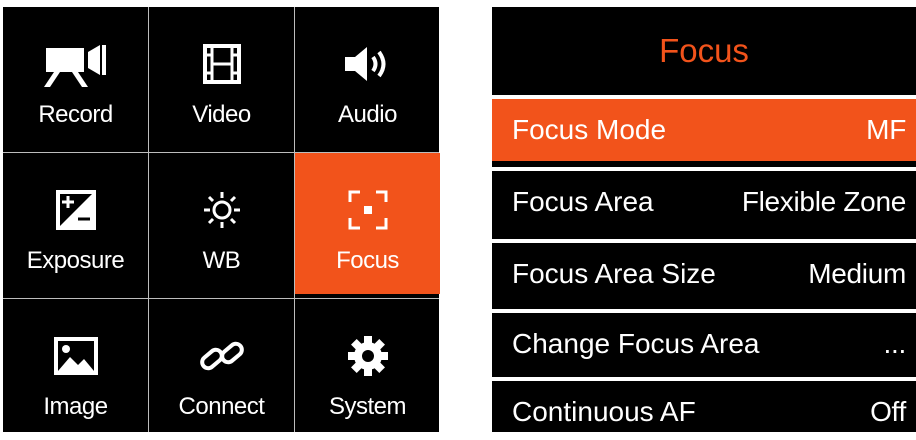 This screenshot has height=440, width=916. I want to click on menu-item-label: Connect, so click(221, 406).